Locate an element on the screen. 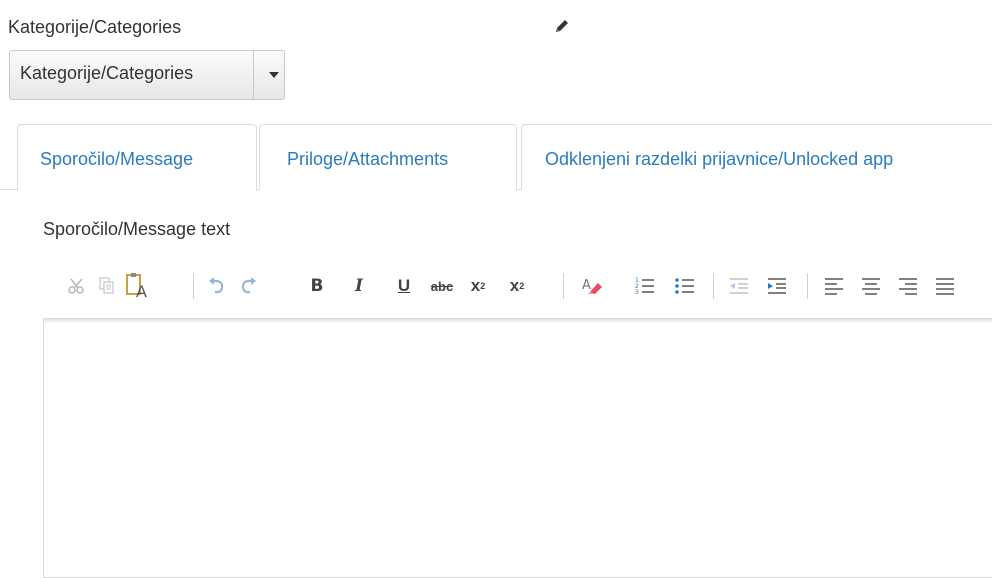  message-text-label: Sporočilo/Message text is located at coordinates (137, 229).